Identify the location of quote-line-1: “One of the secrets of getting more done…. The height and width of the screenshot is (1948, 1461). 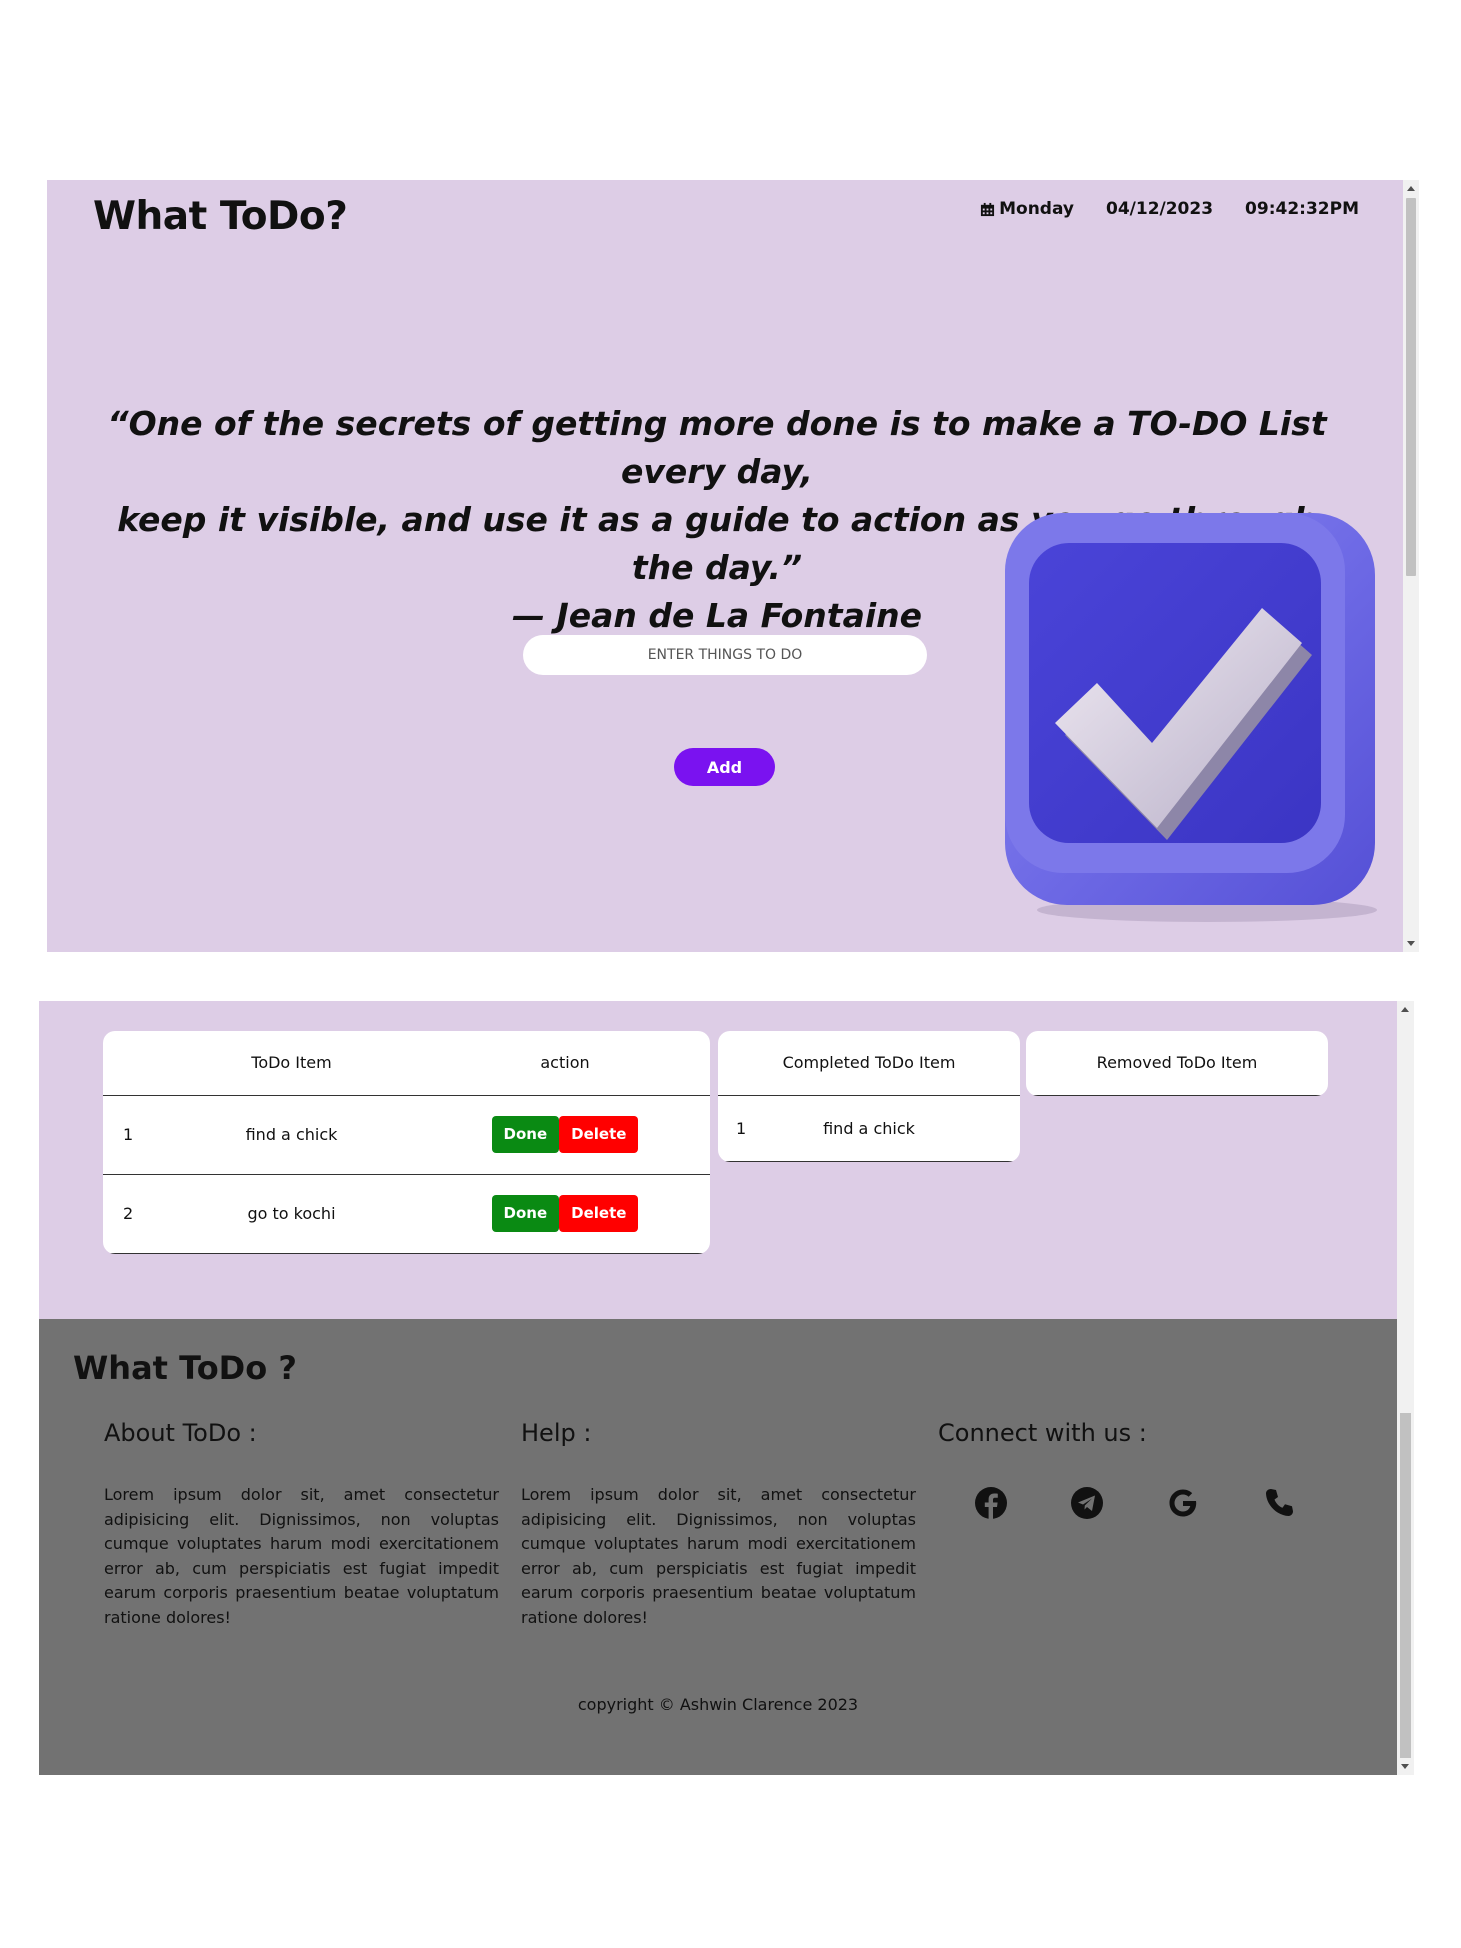
(717, 447).